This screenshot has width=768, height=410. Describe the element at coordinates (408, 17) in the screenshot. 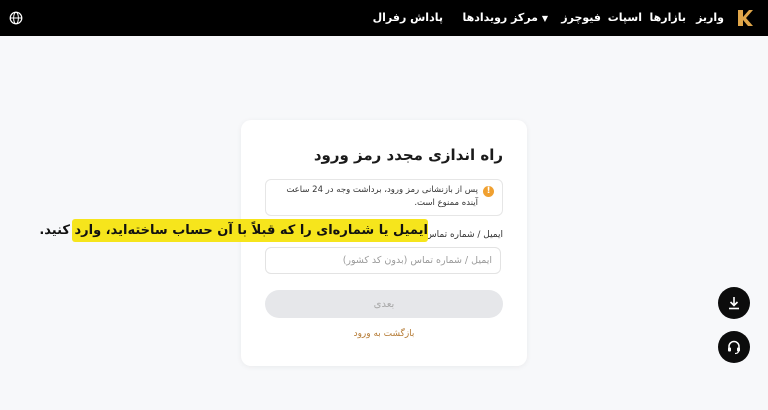

I see `nav-referral: پاداش رفرال` at that location.